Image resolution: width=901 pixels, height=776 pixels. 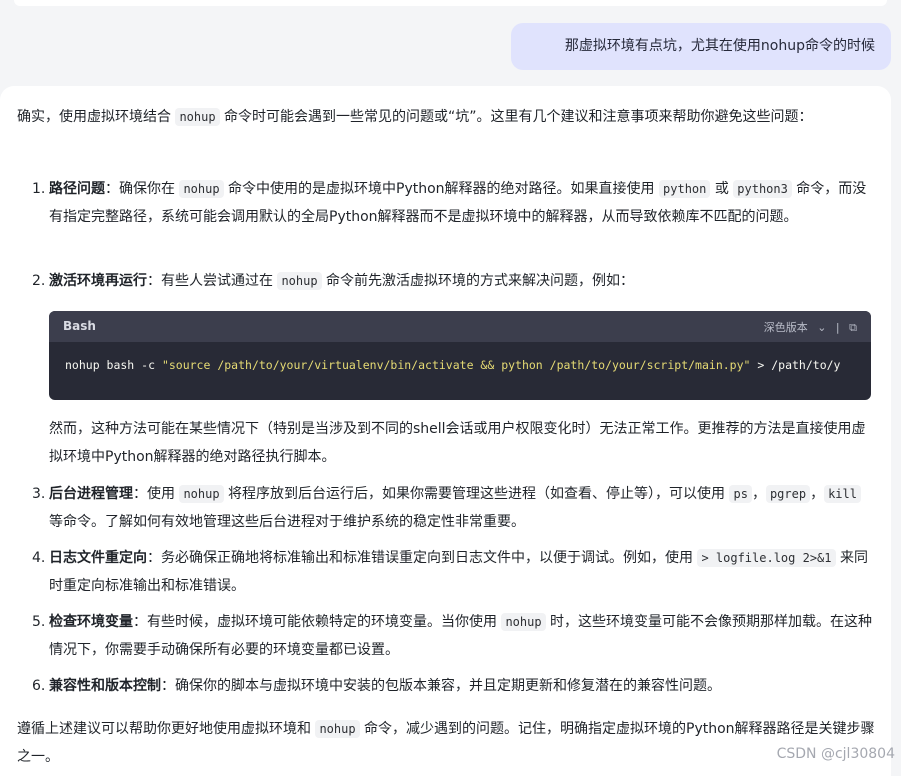 What do you see at coordinates (79, 326) in the screenshot?
I see `code-language-label: Bash` at bounding box center [79, 326].